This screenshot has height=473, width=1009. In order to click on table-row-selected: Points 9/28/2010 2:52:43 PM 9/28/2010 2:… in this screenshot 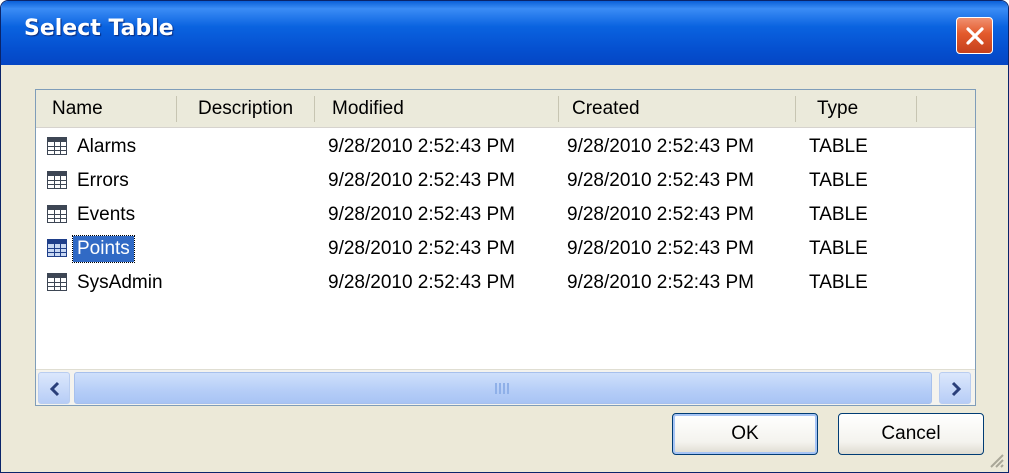, I will do `click(505, 249)`.